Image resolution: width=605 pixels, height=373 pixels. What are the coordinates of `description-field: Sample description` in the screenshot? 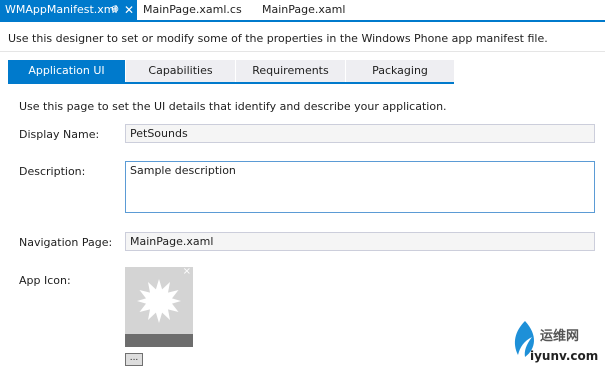 It's located at (360, 187).